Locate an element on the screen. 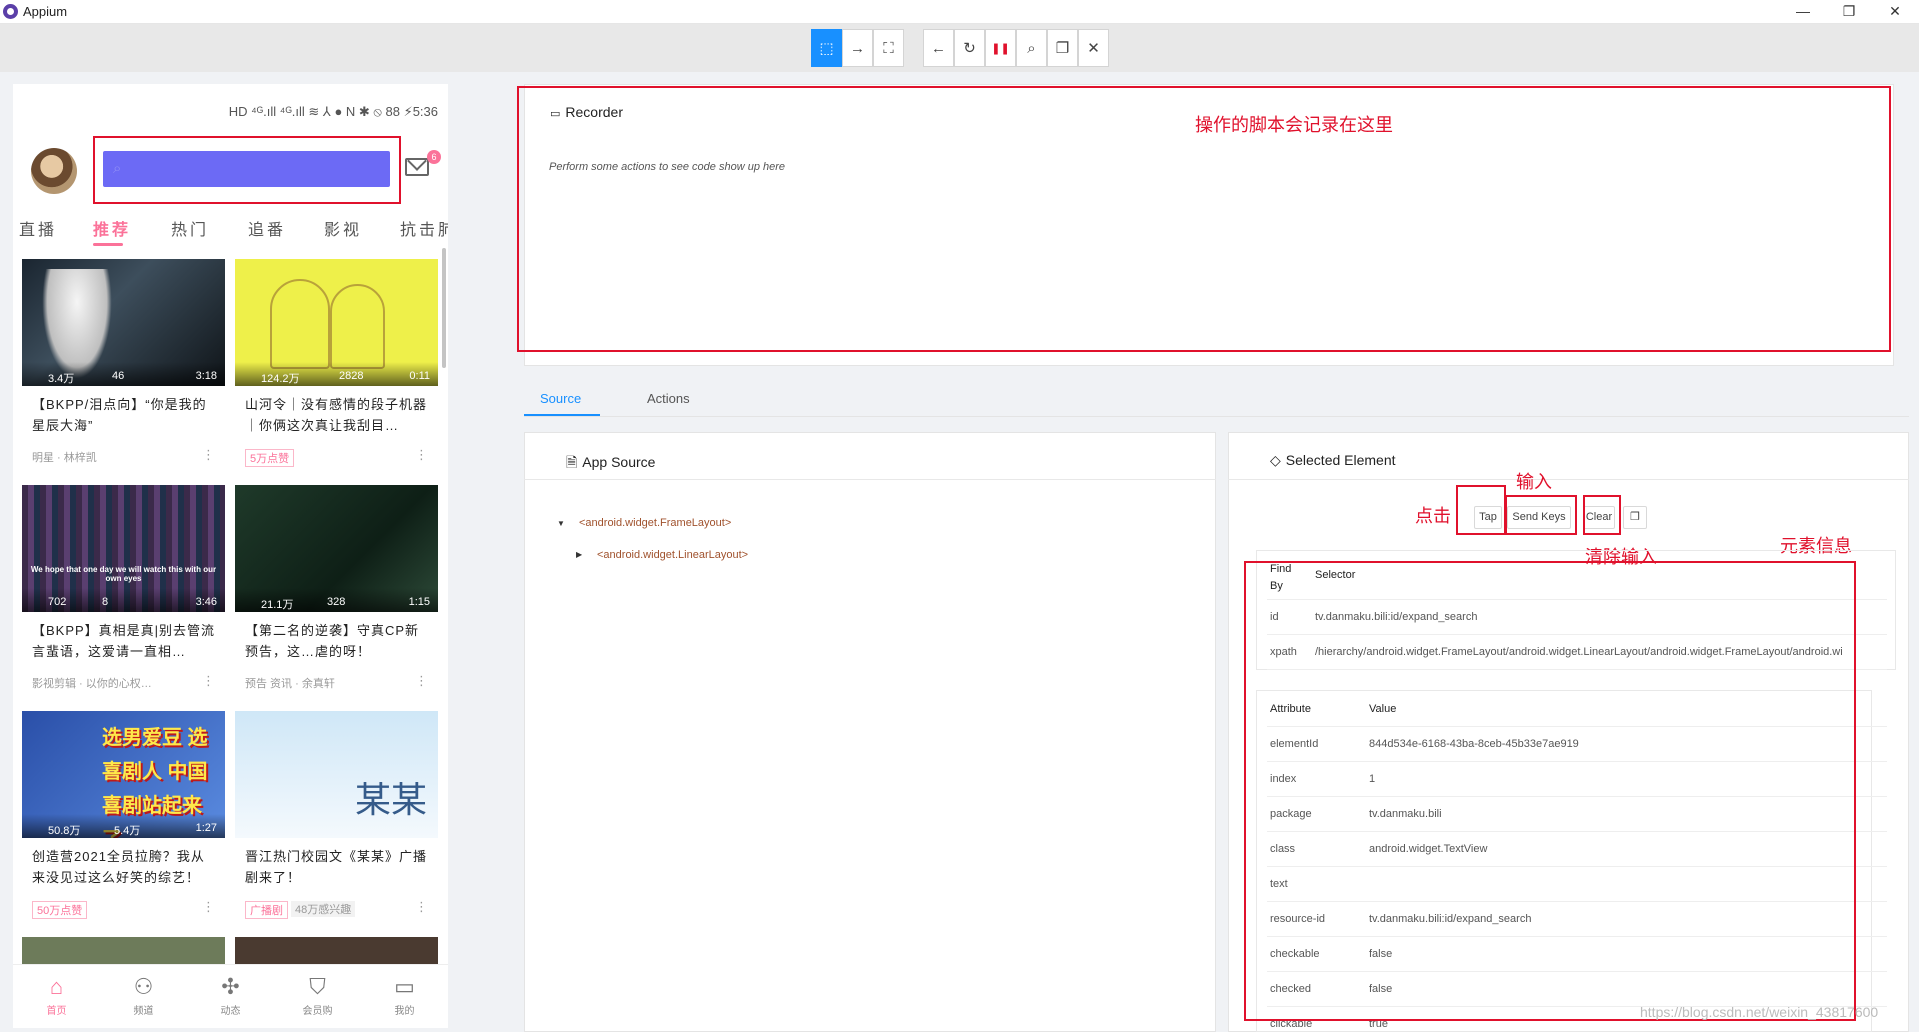  swipe-button: → is located at coordinates (857, 48).